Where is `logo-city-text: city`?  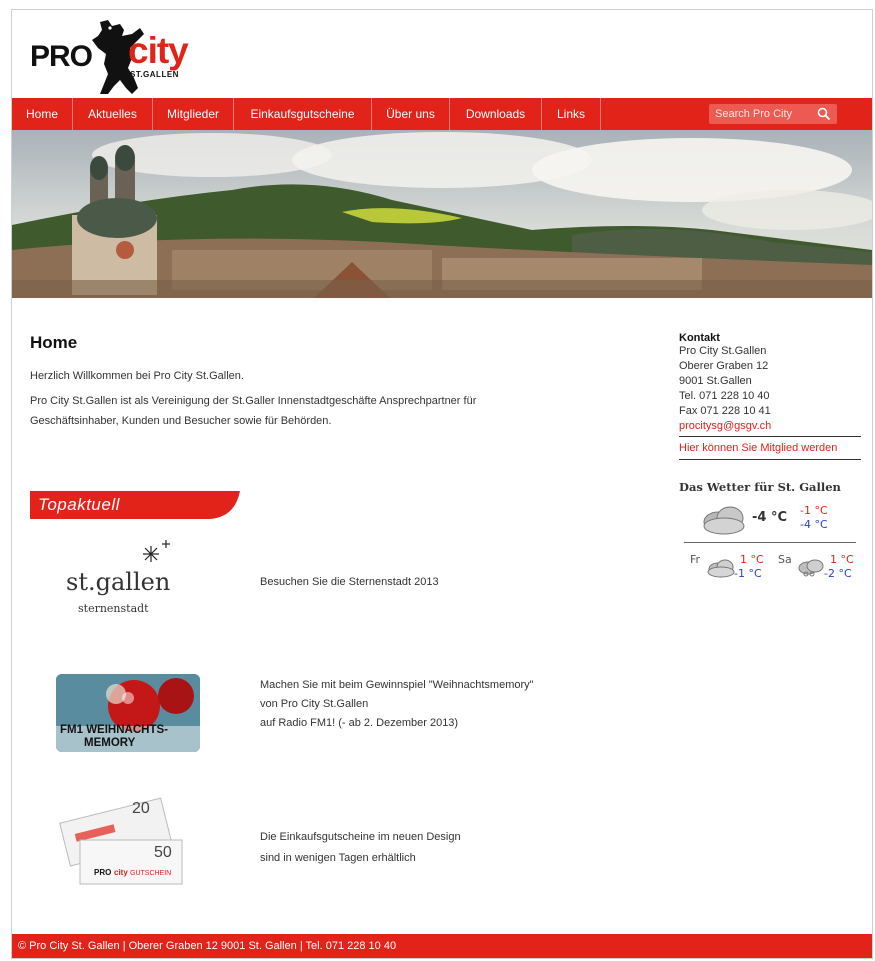 logo-city-text: city is located at coordinates (158, 50).